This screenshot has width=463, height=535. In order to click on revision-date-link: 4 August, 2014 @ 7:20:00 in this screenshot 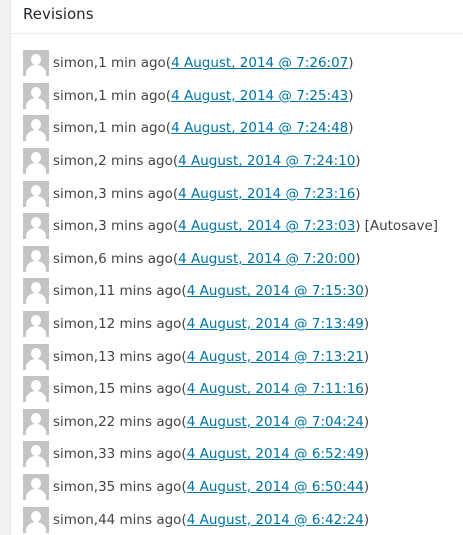, I will do `click(266, 259)`.